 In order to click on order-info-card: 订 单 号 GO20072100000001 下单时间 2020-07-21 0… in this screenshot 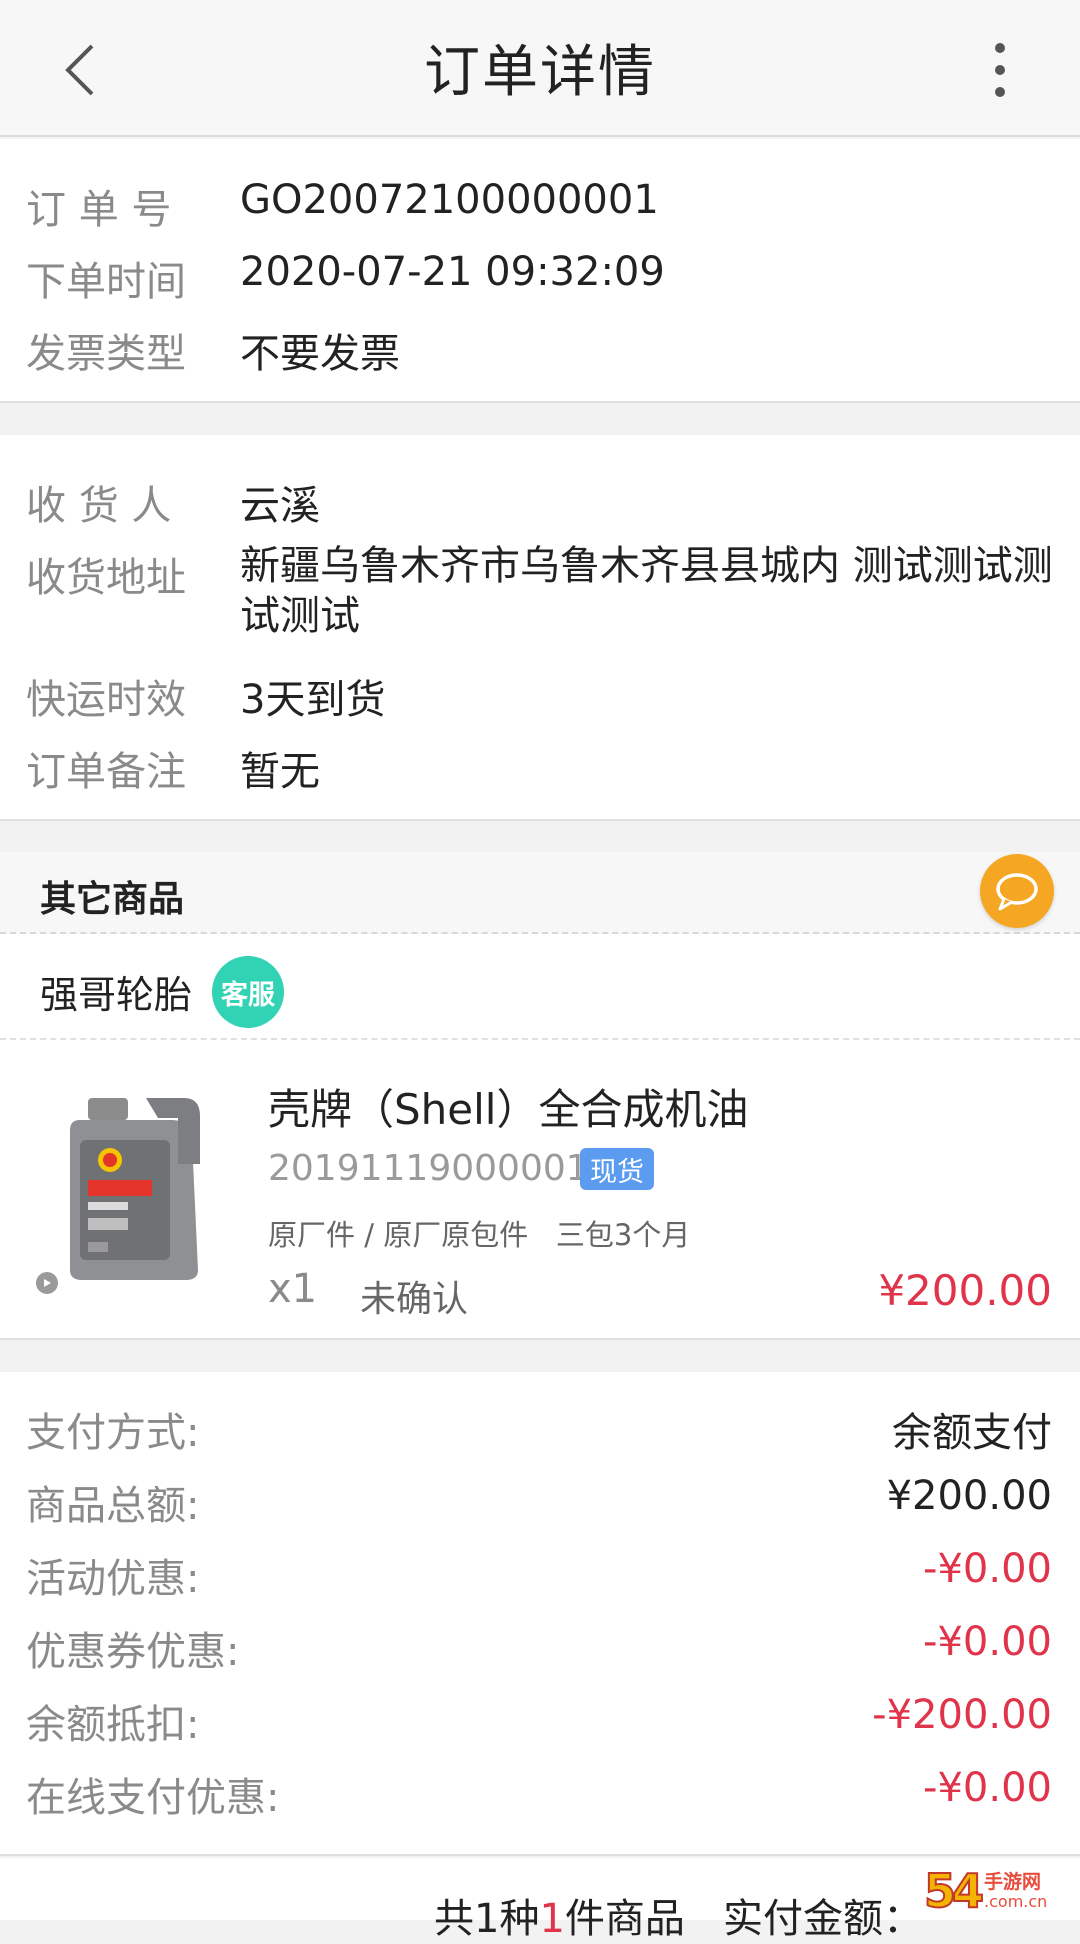, I will do `click(540, 271)`.